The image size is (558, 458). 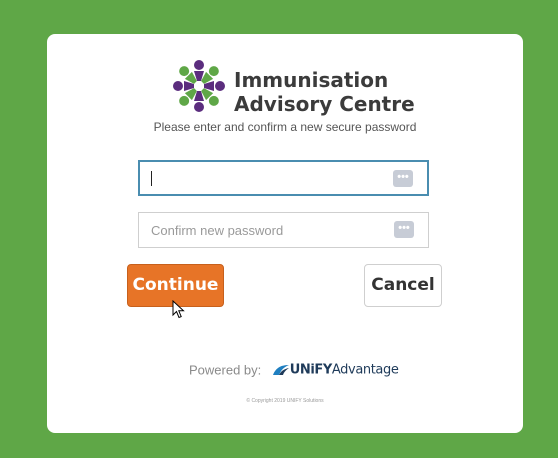 I want to click on brand-logo: Immunisation Advisory Centre, so click(x=293, y=87).